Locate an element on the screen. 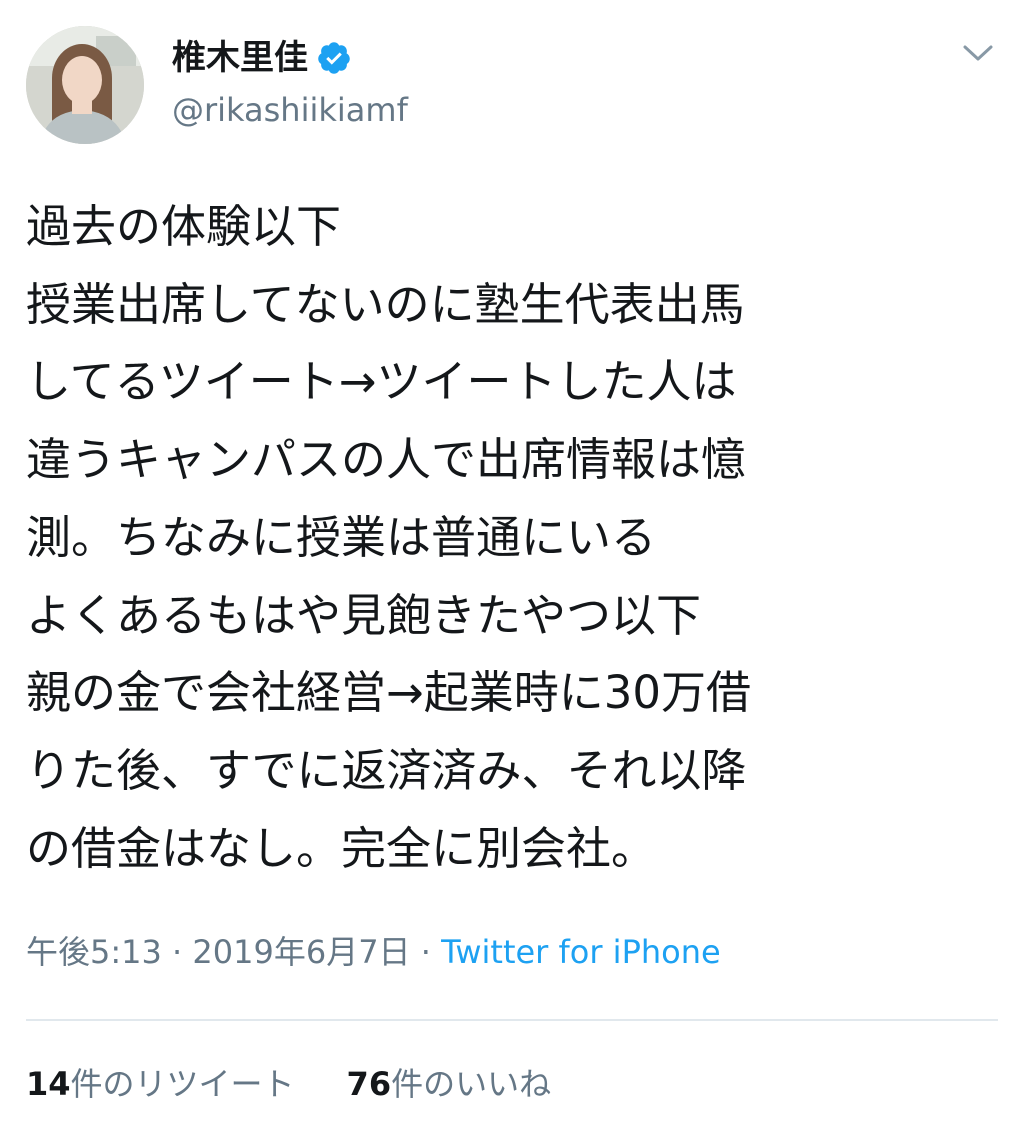 The width and height of the screenshot is (1024, 1148). display-name: 椎木里佳 is located at coordinates (240, 58).